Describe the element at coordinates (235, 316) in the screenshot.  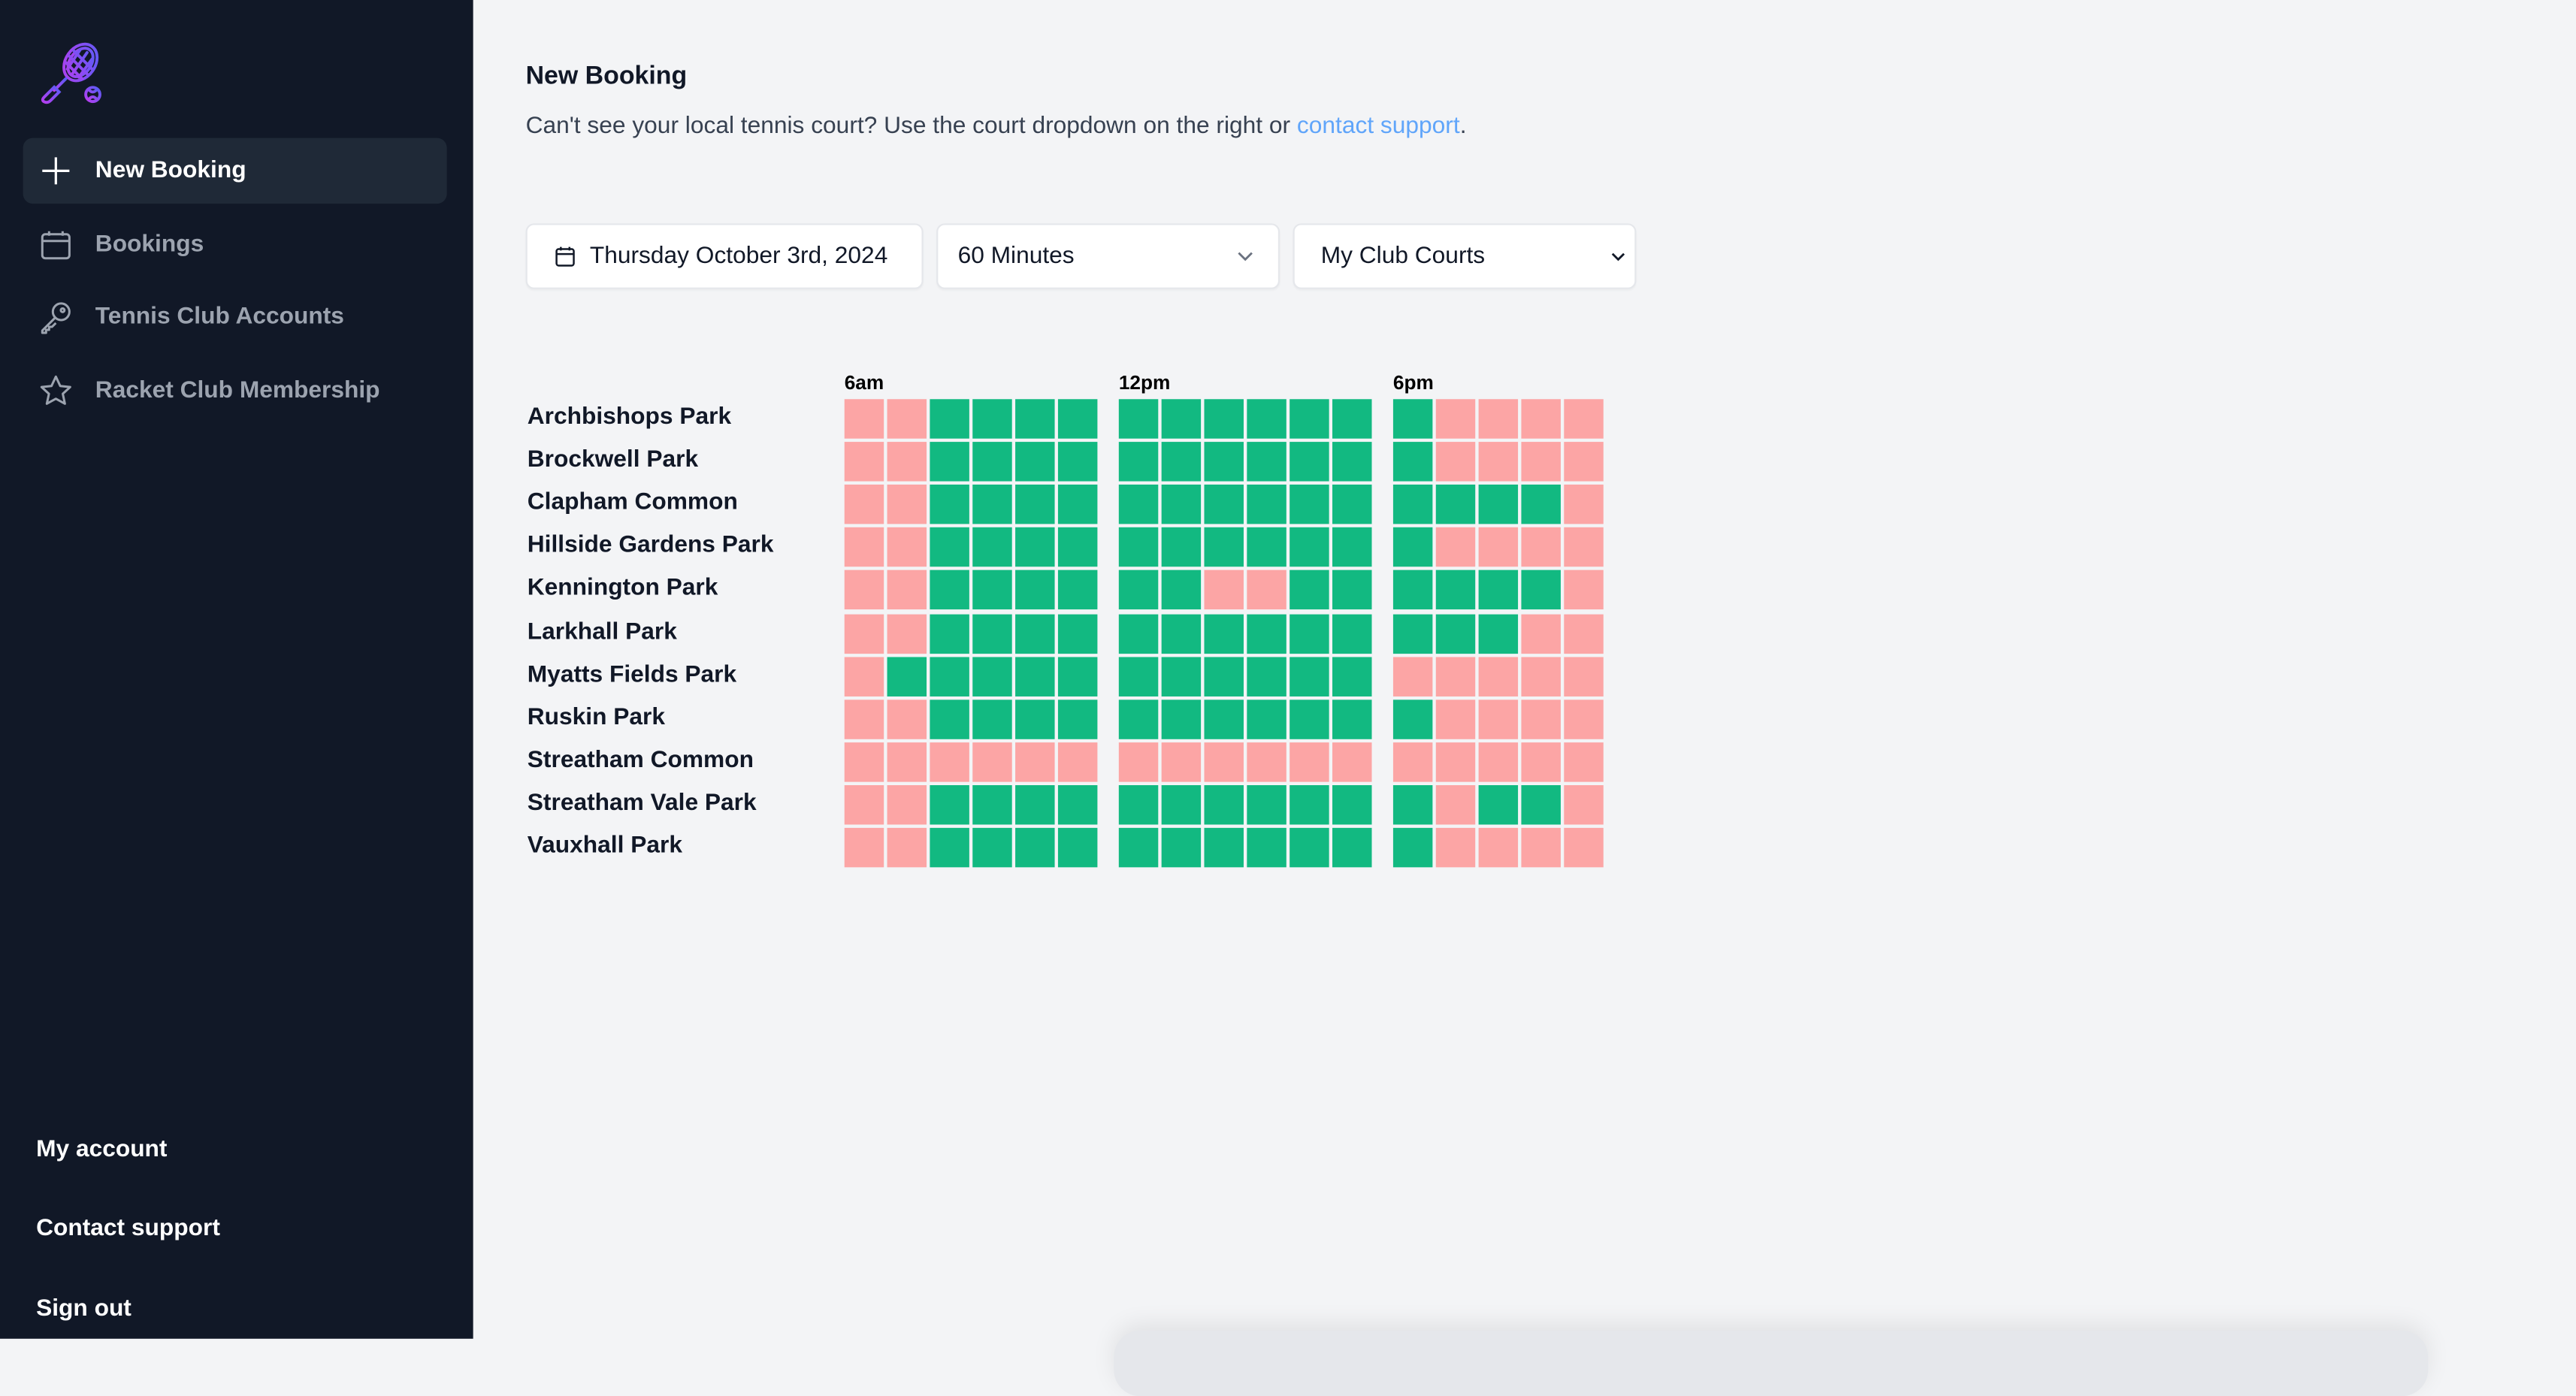
I see `sidebar-item-tennis-club-accounts: Tennis Club Accounts` at that location.